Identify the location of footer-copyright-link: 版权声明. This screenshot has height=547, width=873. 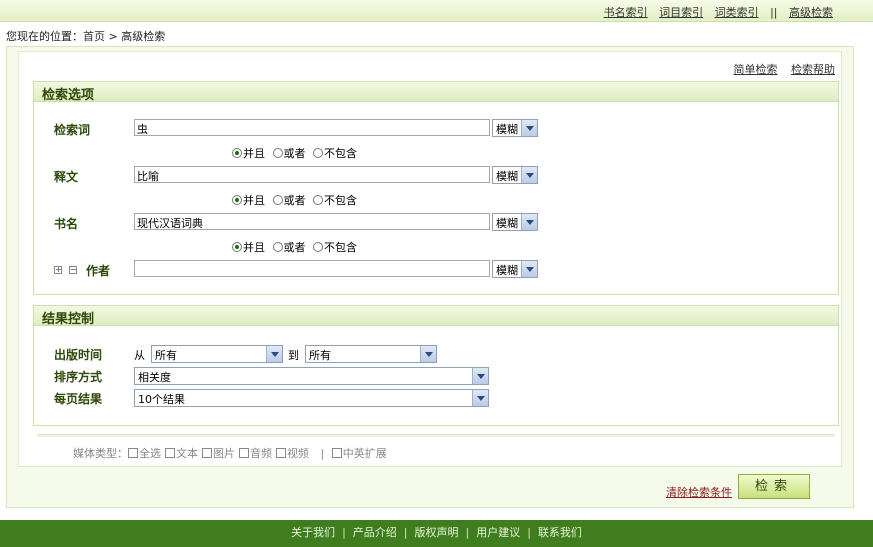
(437, 532).